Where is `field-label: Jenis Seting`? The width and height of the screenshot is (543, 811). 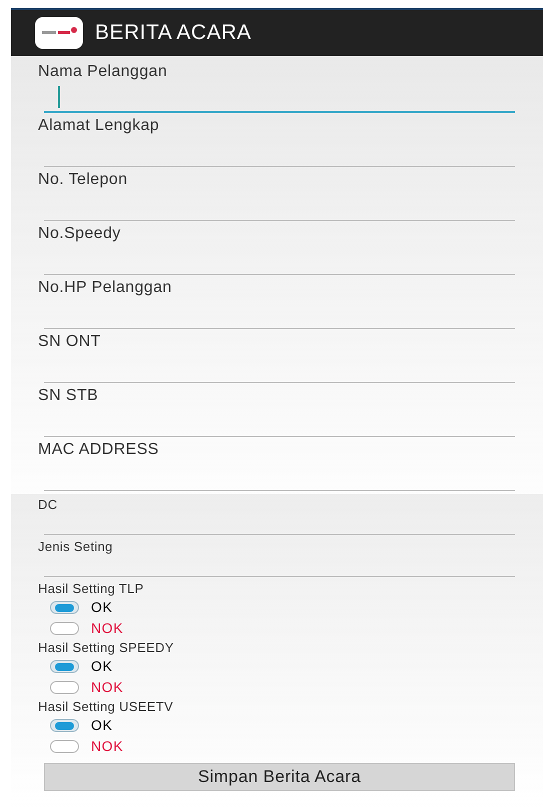 field-label: Jenis Seting is located at coordinates (76, 547).